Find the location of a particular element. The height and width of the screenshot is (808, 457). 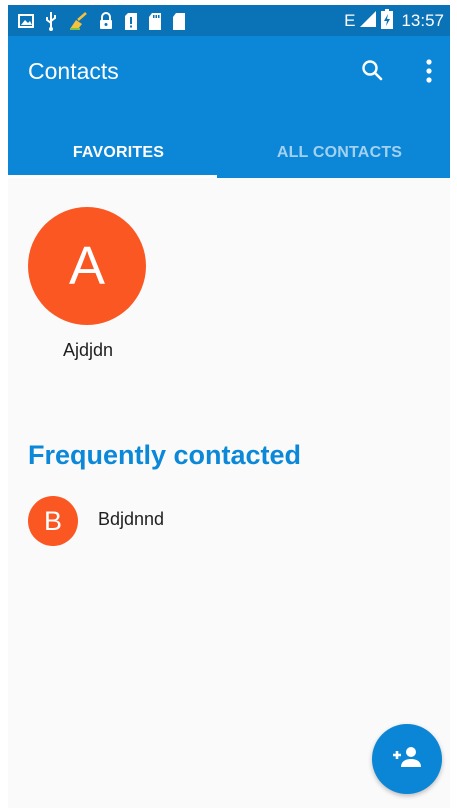

tab-all-contacts: ALL CONTACTS is located at coordinates (339, 153).